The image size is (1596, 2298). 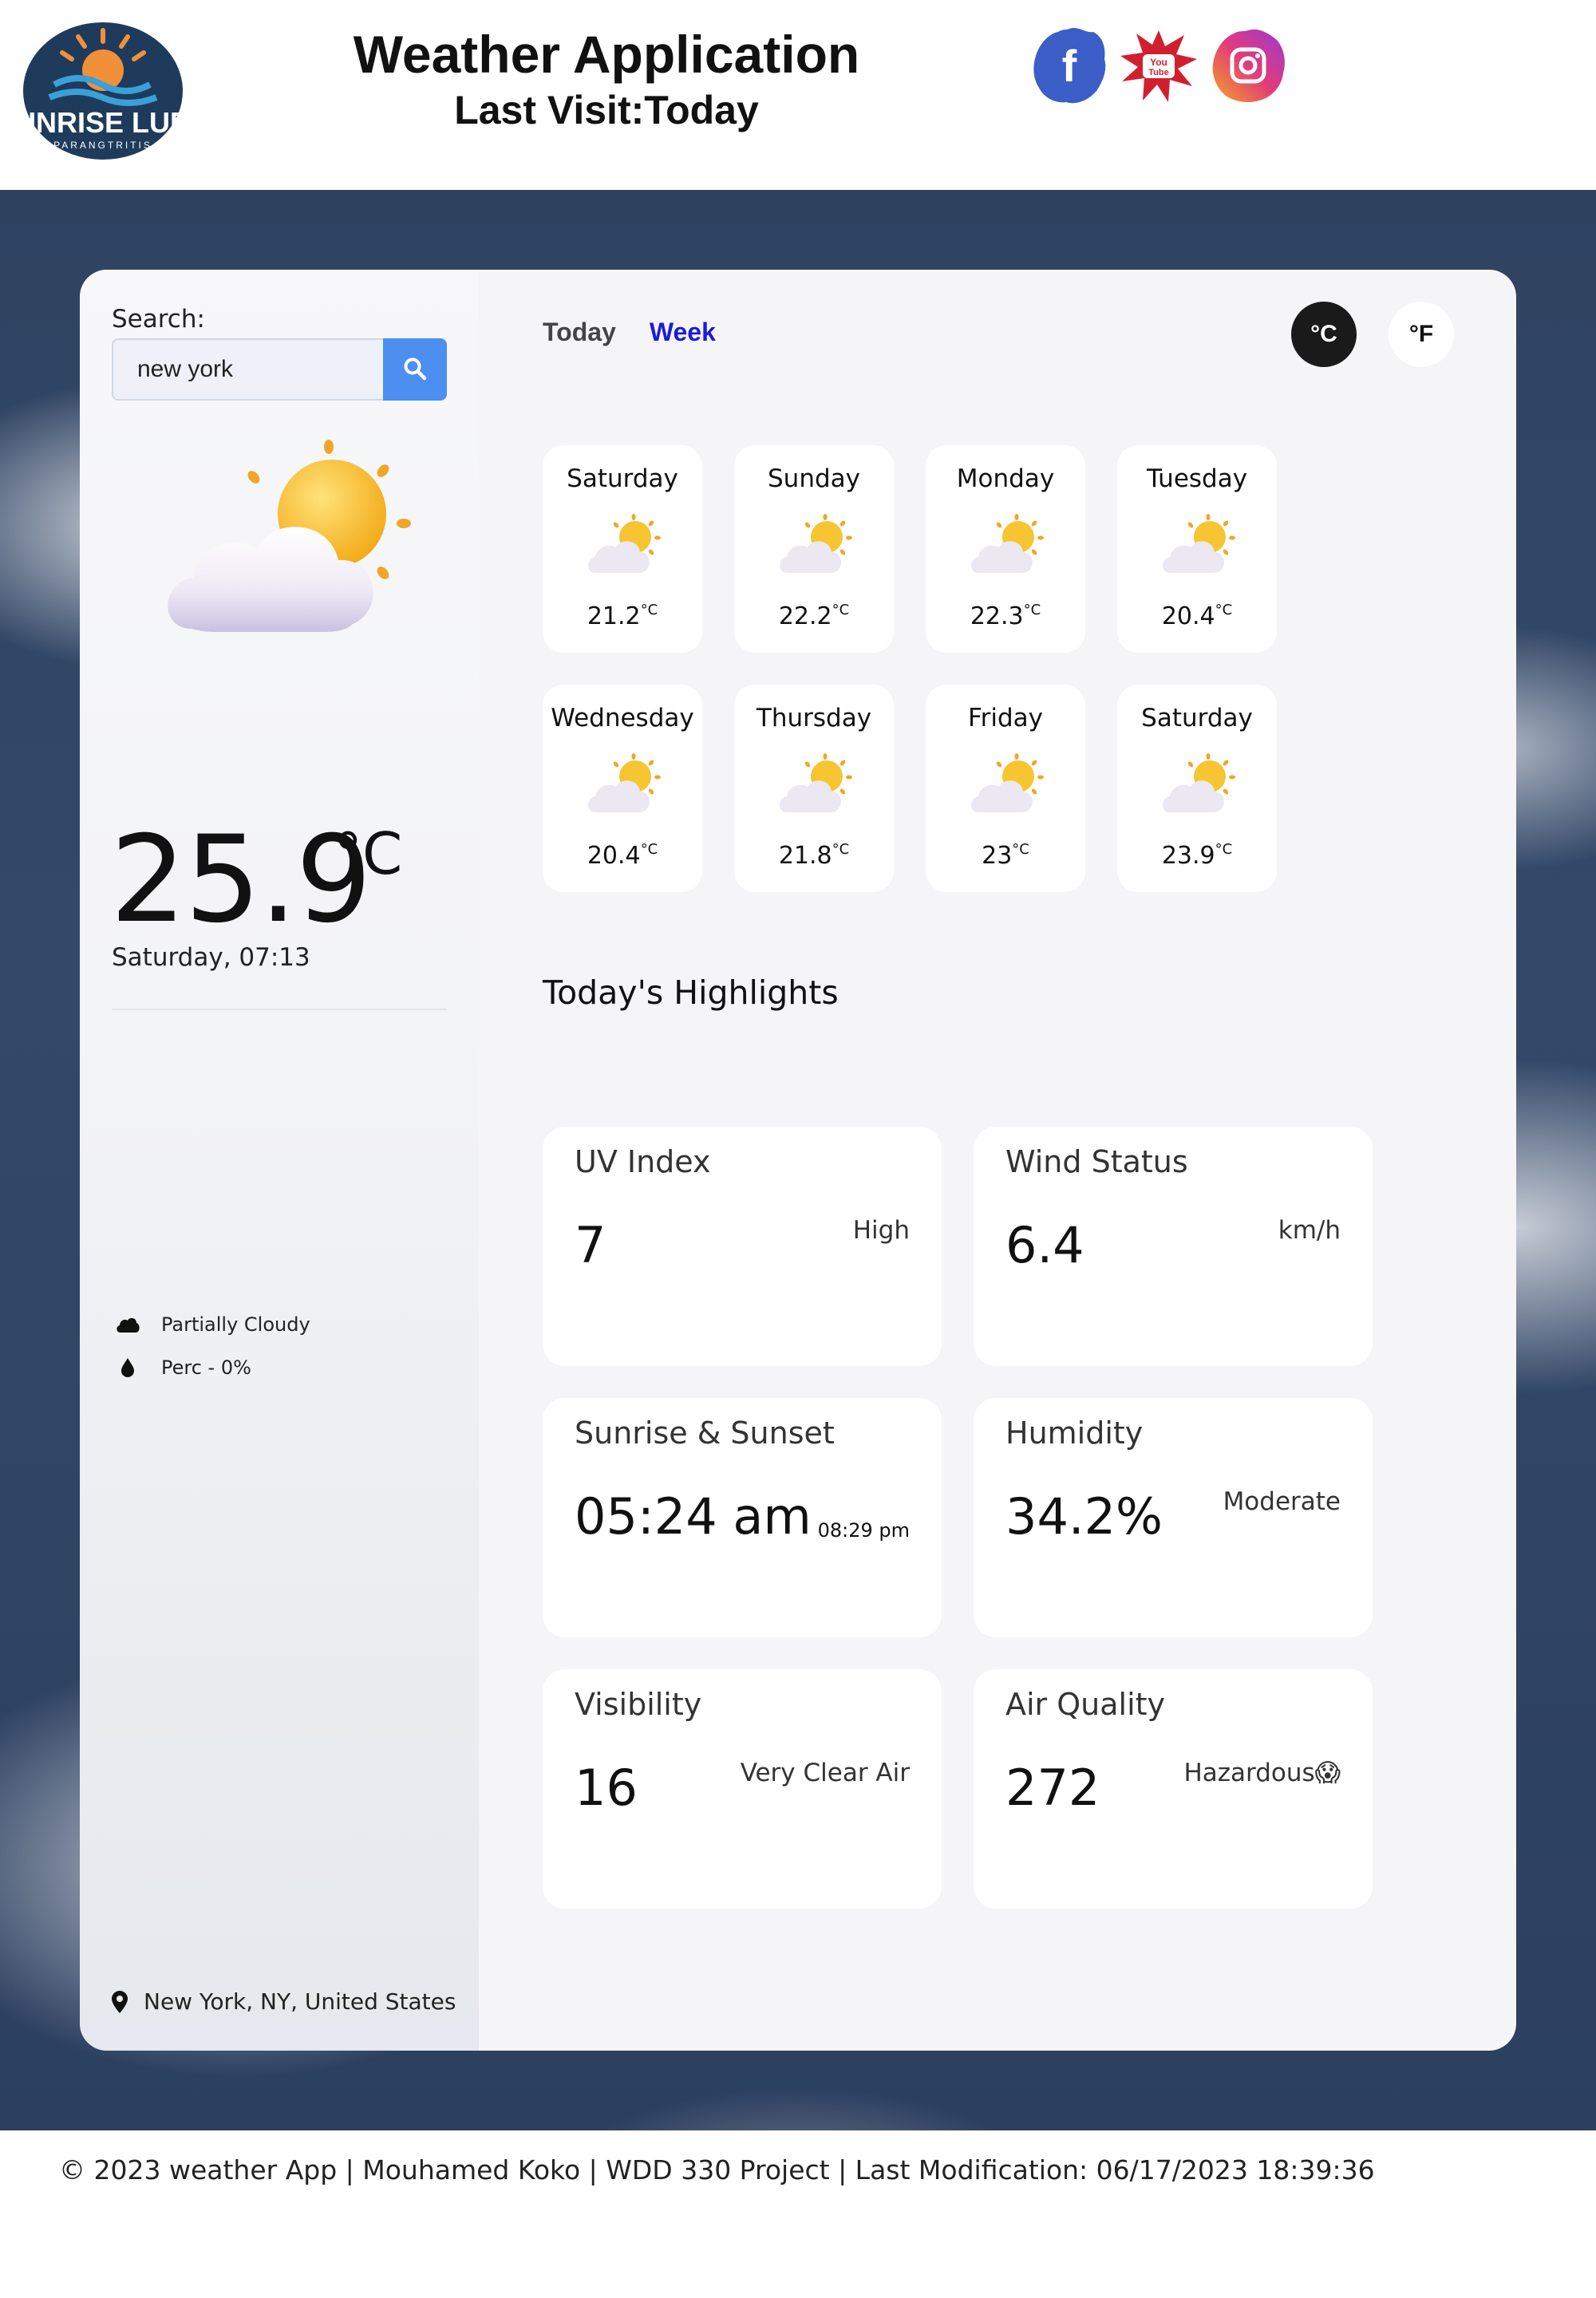 What do you see at coordinates (128, 1368) in the screenshot?
I see `drop-icon` at bounding box center [128, 1368].